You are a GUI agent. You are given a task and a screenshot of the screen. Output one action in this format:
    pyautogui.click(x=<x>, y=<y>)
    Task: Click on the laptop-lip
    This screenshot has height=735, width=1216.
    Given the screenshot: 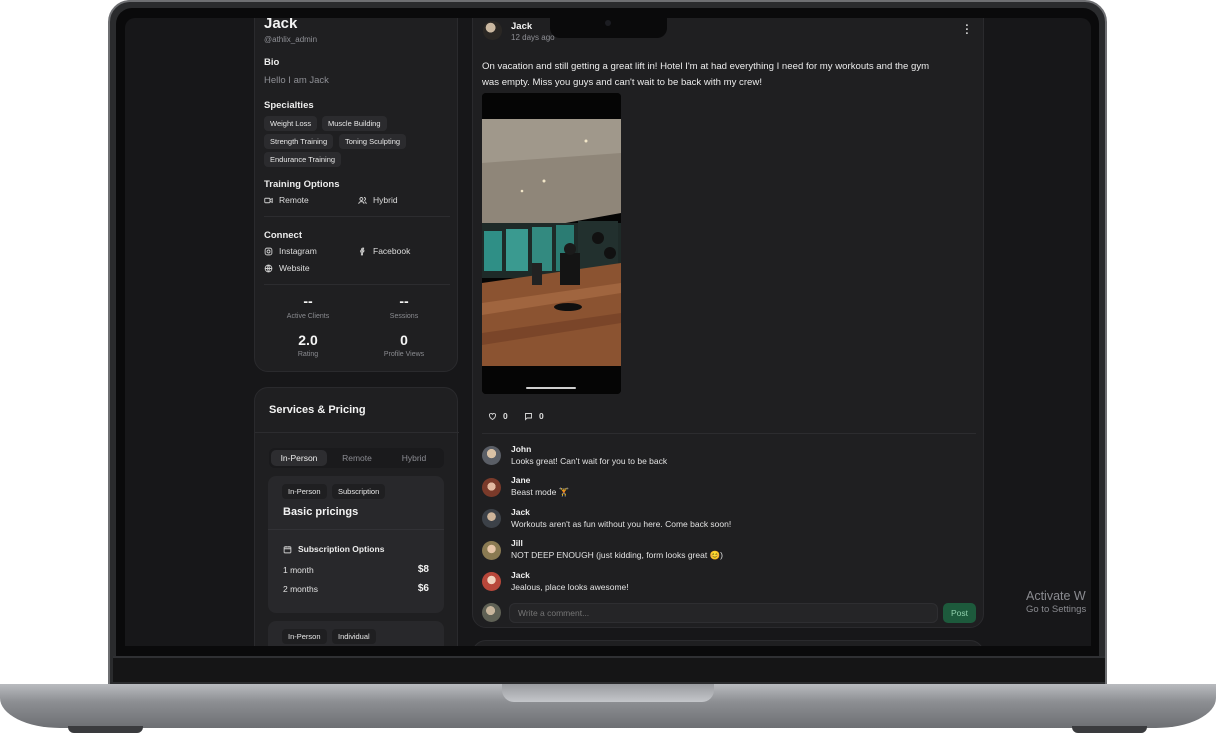 What is the action you would take?
    pyautogui.click(x=608, y=693)
    